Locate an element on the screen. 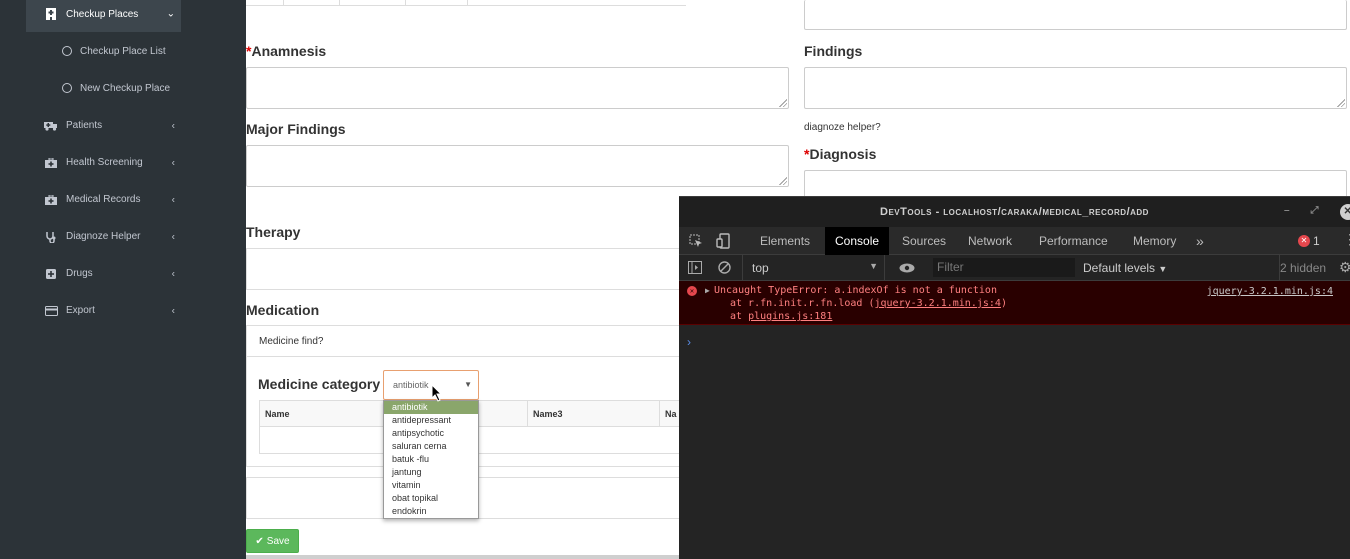 Image resolution: width=1350 pixels, height=559 pixels. filter-input: Filter is located at coordinates (1004, 267).